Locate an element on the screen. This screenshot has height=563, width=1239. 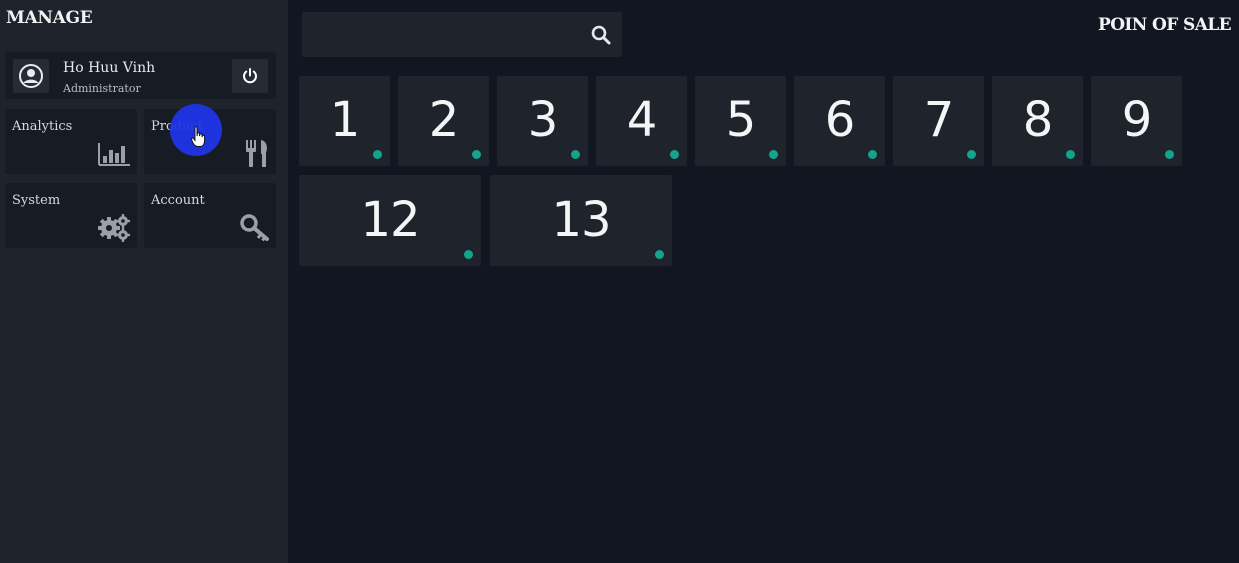
table-number: 3 is located at coordinates (543, 119).